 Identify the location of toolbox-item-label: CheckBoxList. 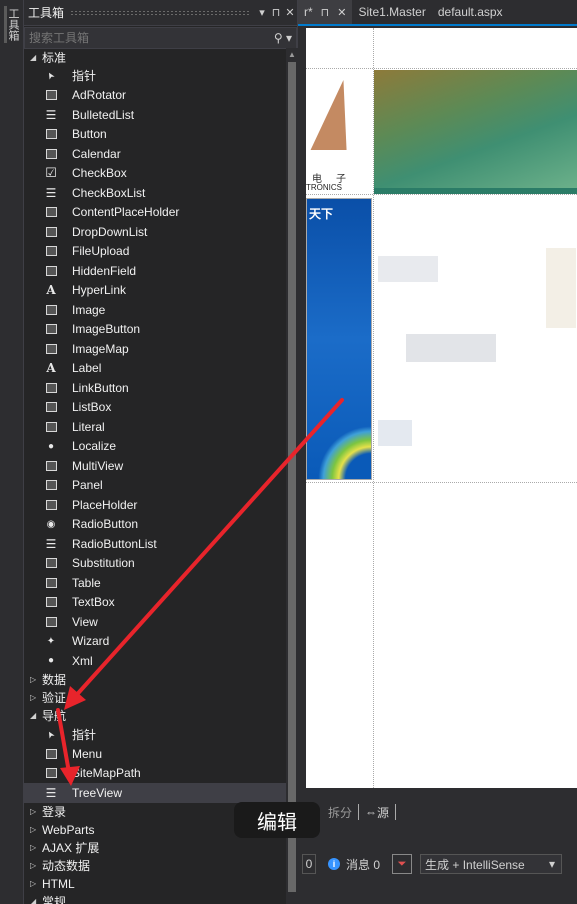
(109, 192).